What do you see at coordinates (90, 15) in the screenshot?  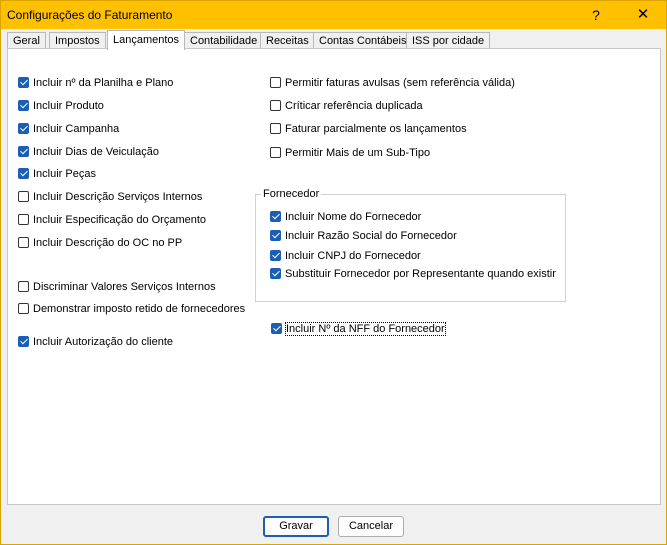 I see `window-title: Configurações do Faturamento` at bounding box center [90, 15].